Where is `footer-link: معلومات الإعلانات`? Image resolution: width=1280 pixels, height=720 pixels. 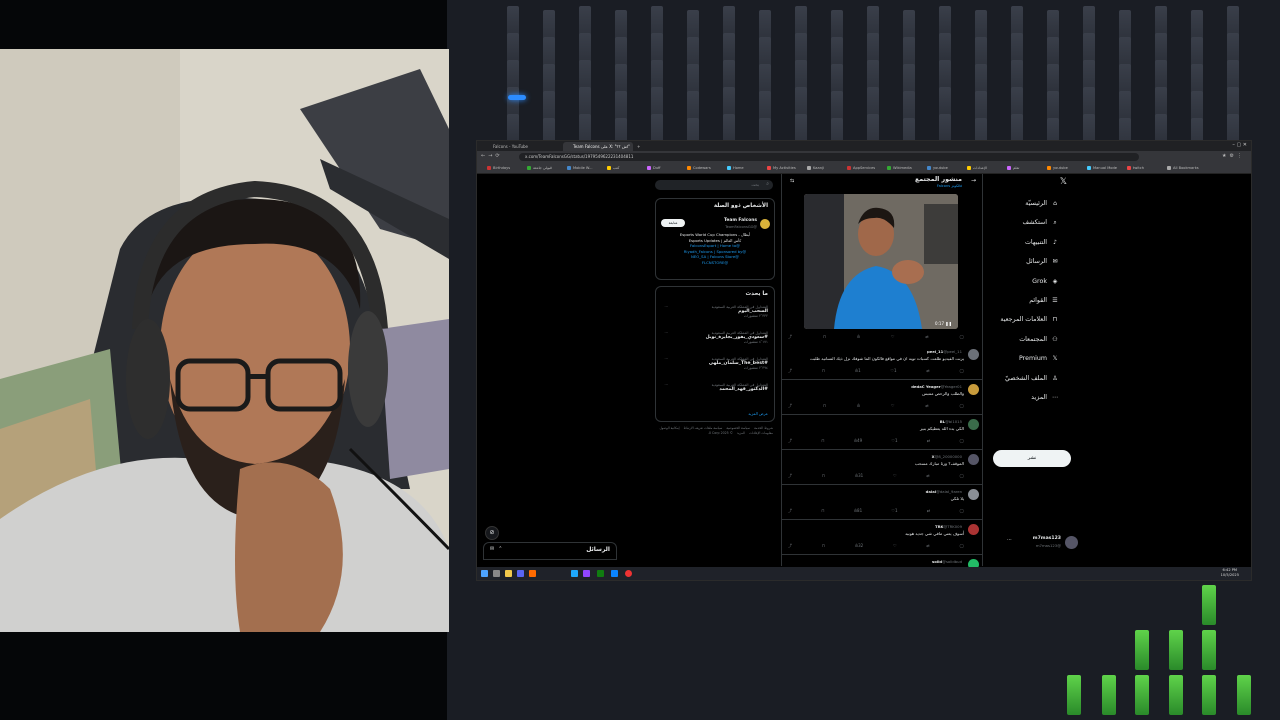
footer-link: معلومات الإعلانات is located at coordinates (761, 433).